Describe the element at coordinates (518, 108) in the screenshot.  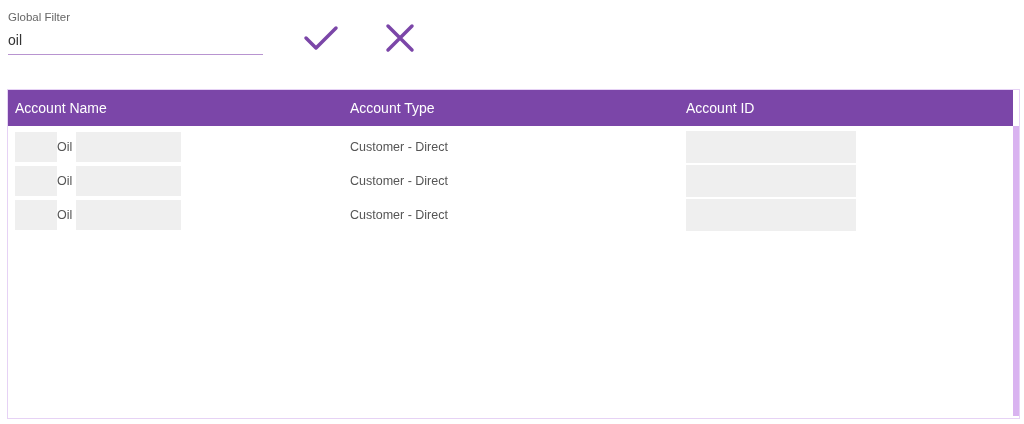
I see `column-header: Account Type` at that location.